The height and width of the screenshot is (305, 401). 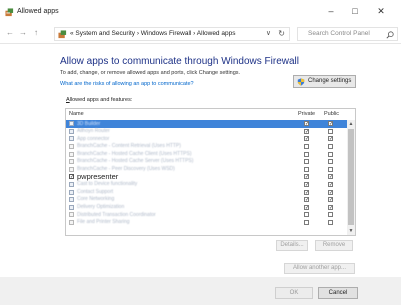 I want to click on control-panel-icon, so click(x=62, y=34).